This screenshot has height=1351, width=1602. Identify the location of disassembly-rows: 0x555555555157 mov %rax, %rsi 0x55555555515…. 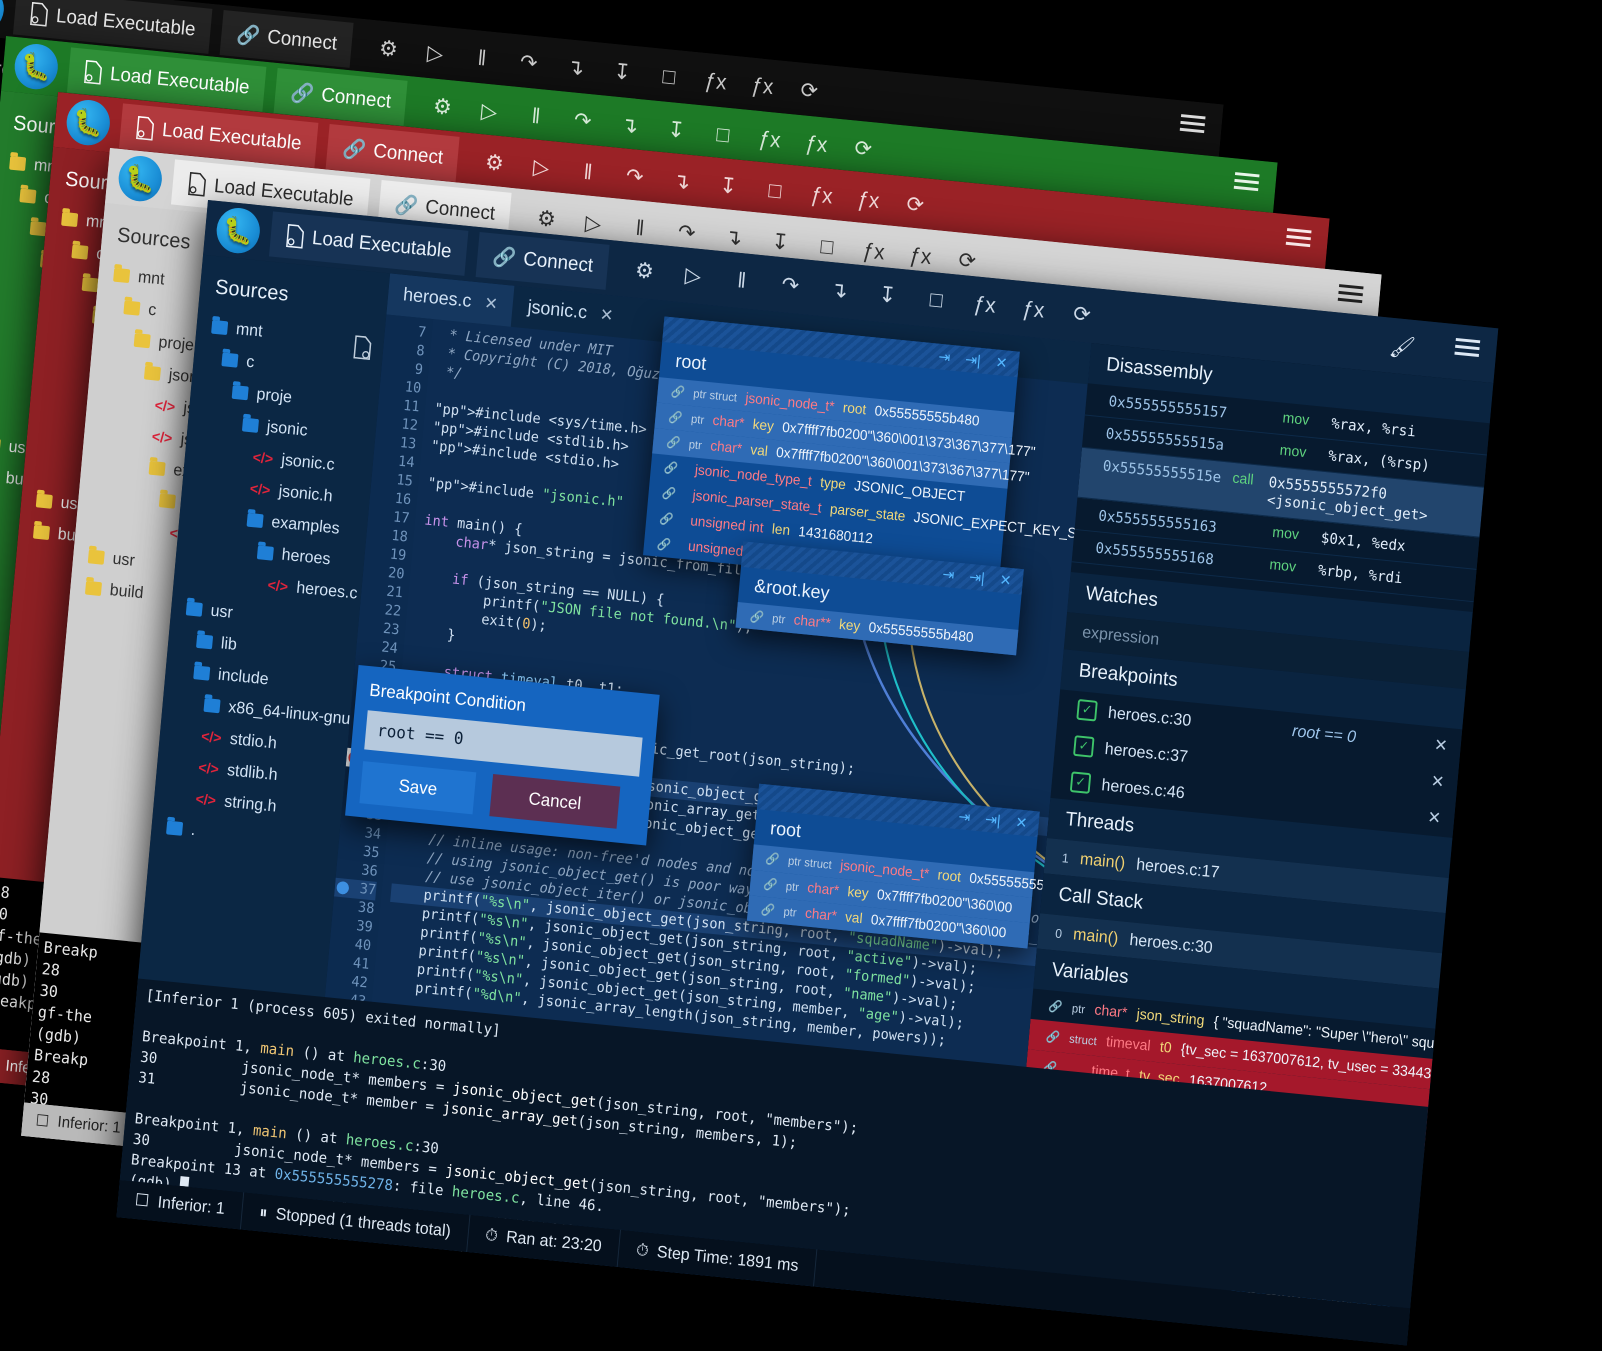
(1280, 493).